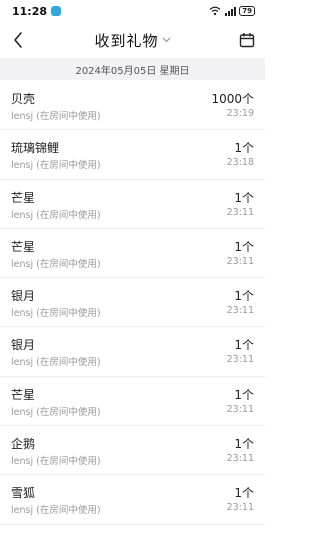  I want to click on calendar-button, so click(247, 40).